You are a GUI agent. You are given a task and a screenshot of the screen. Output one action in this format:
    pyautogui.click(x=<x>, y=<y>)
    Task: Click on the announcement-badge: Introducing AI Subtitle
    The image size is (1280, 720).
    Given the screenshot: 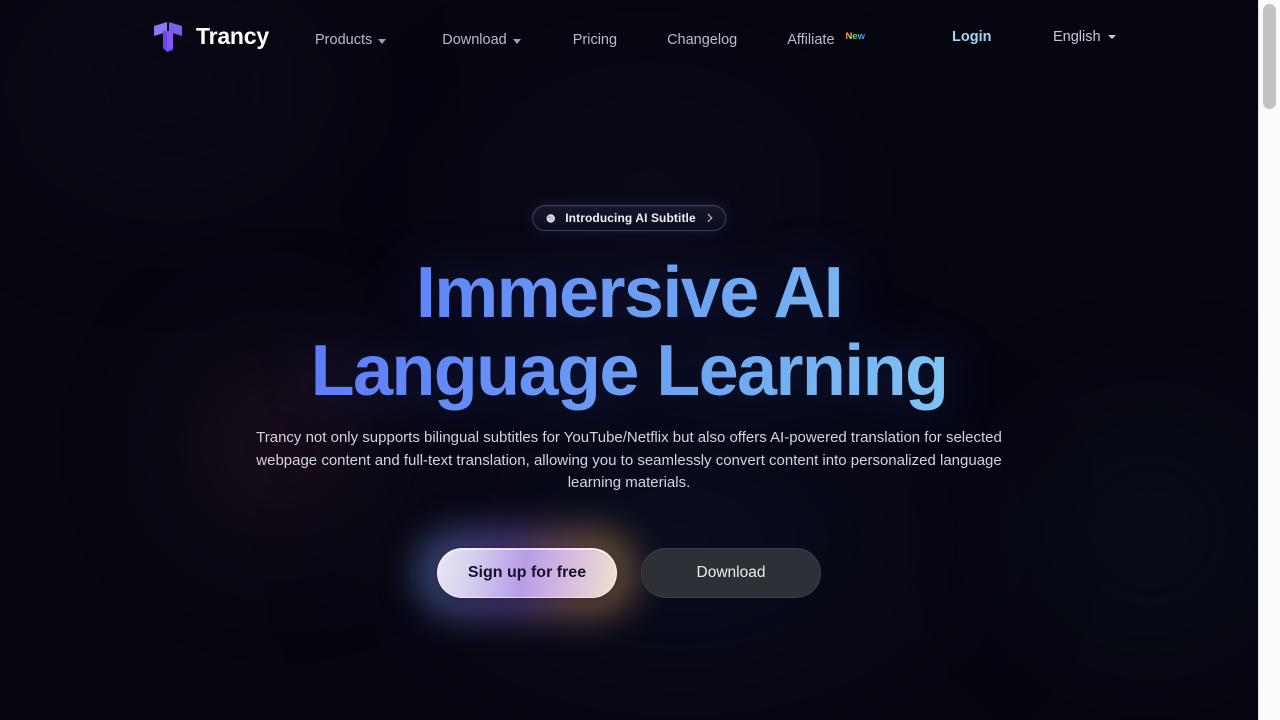 What is the action you would take?
    pyautogui.click(x=629, y=218)
    